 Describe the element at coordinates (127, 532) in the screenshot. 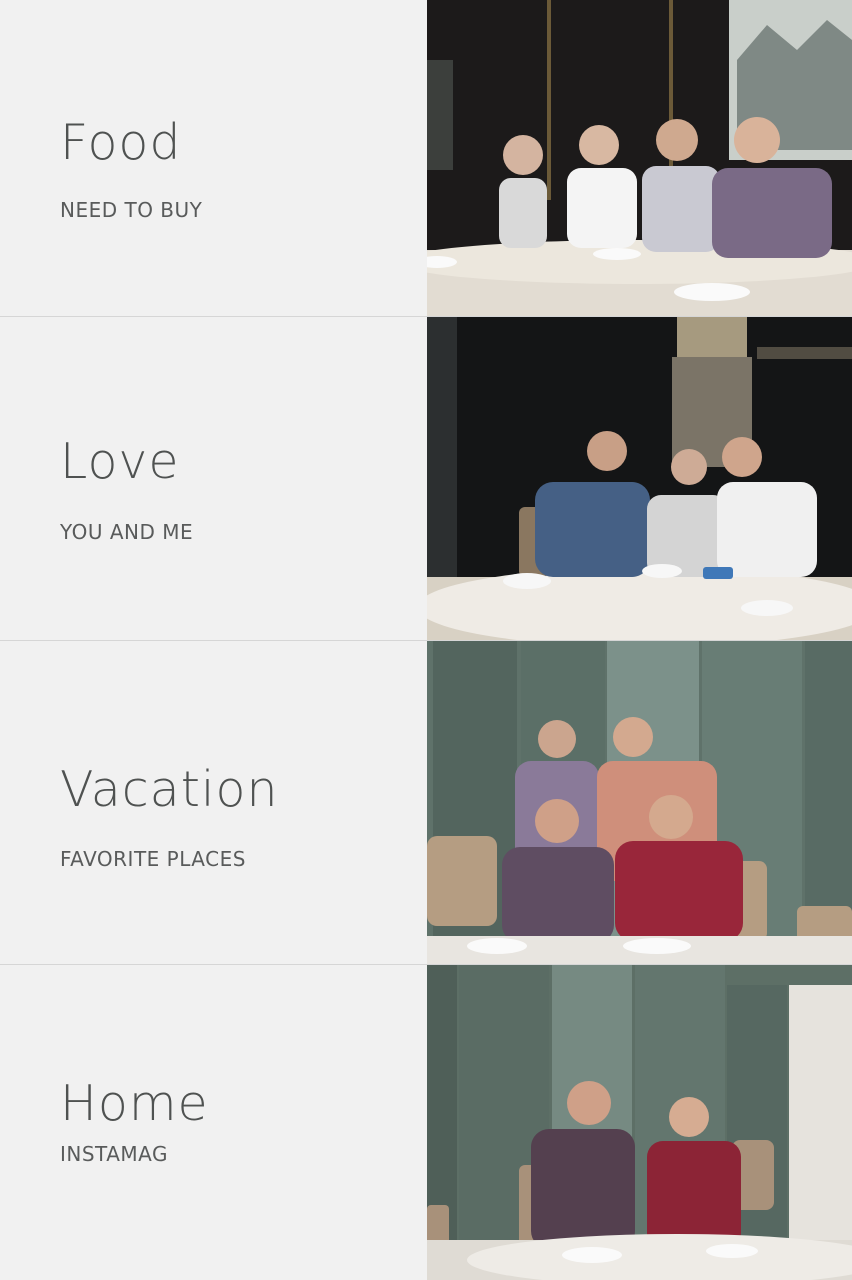

I see `section-subtitle: YOU AND ME` at that location.